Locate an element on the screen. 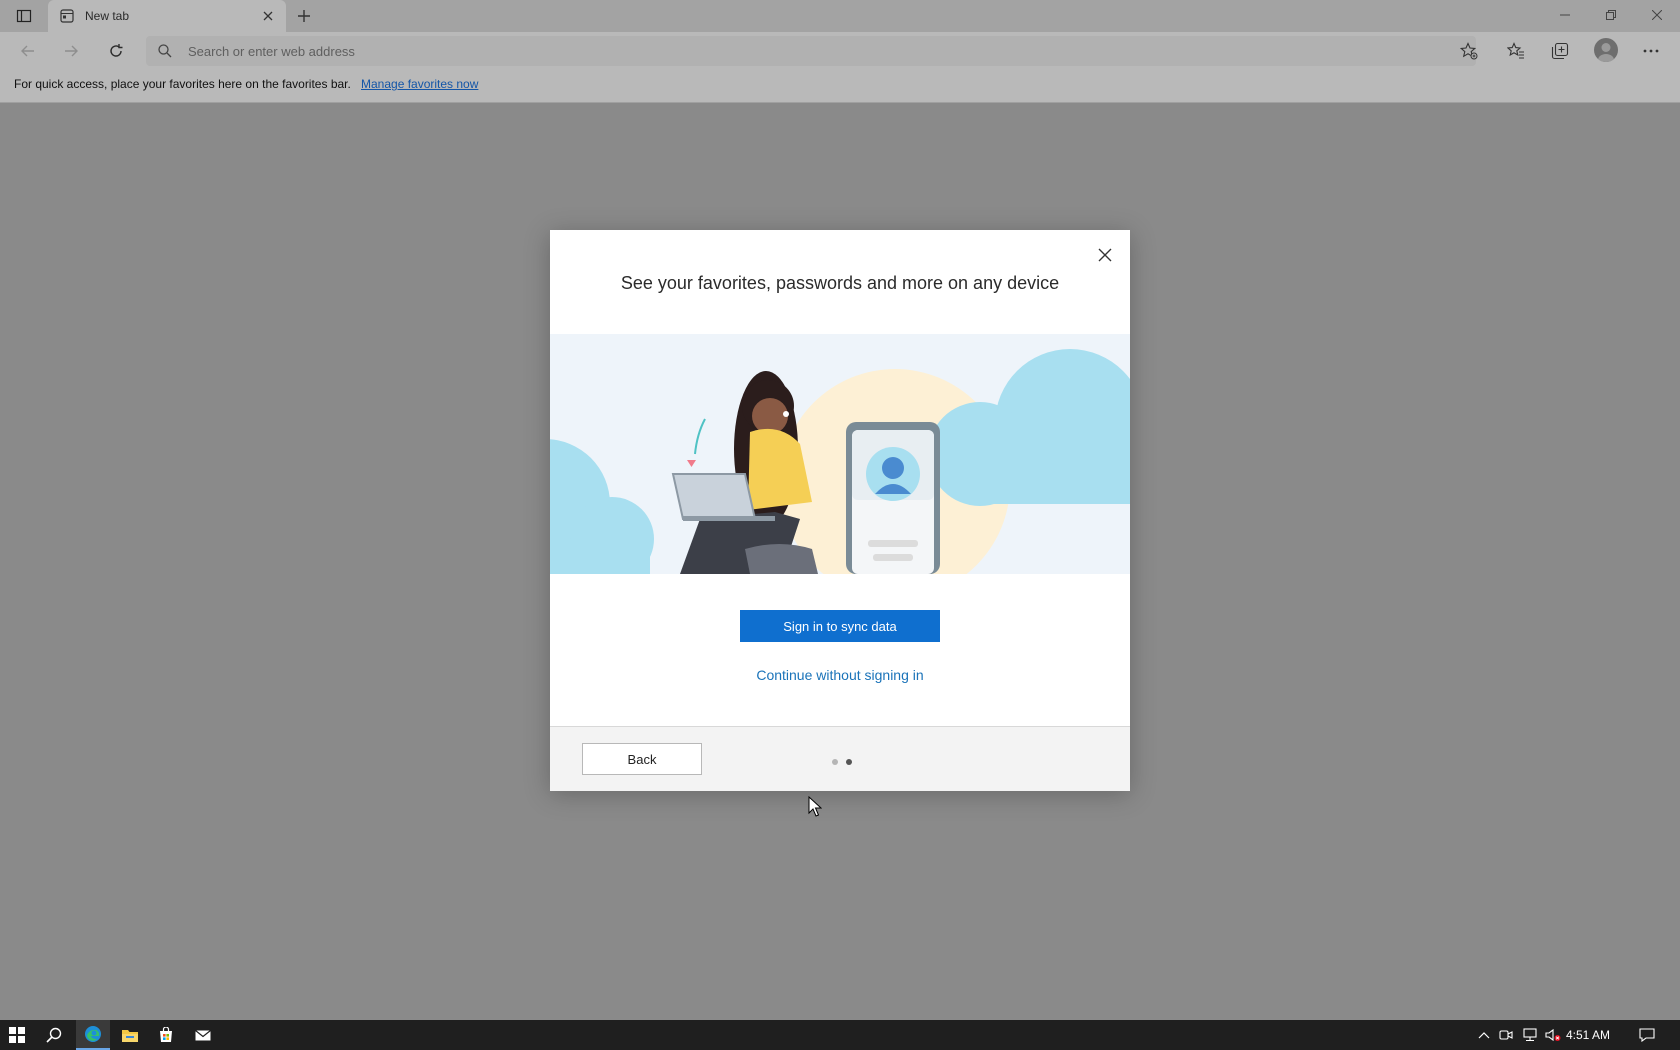 Image resolution: width=1680 pixels, height=1050 pixels. restore-button is located at coordinates (1611, 15).